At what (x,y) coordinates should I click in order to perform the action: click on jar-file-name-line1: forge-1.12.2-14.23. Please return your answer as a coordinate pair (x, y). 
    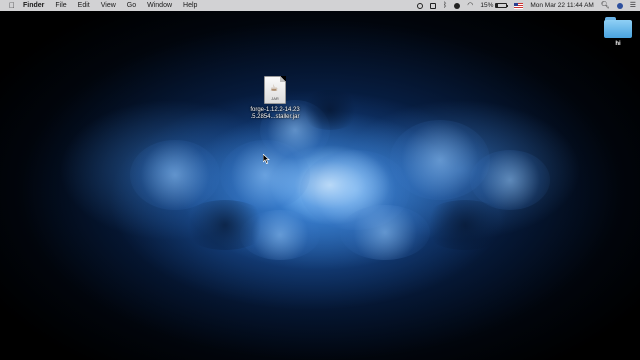
    Looking at the image, I should click on (275, 110).